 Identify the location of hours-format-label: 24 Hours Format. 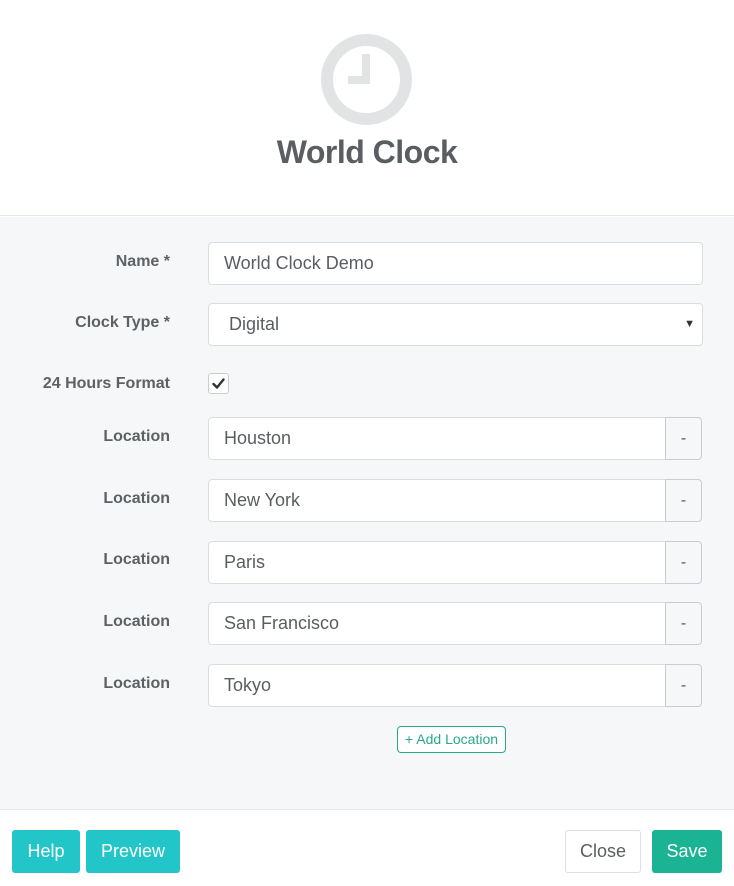
(106, 383).